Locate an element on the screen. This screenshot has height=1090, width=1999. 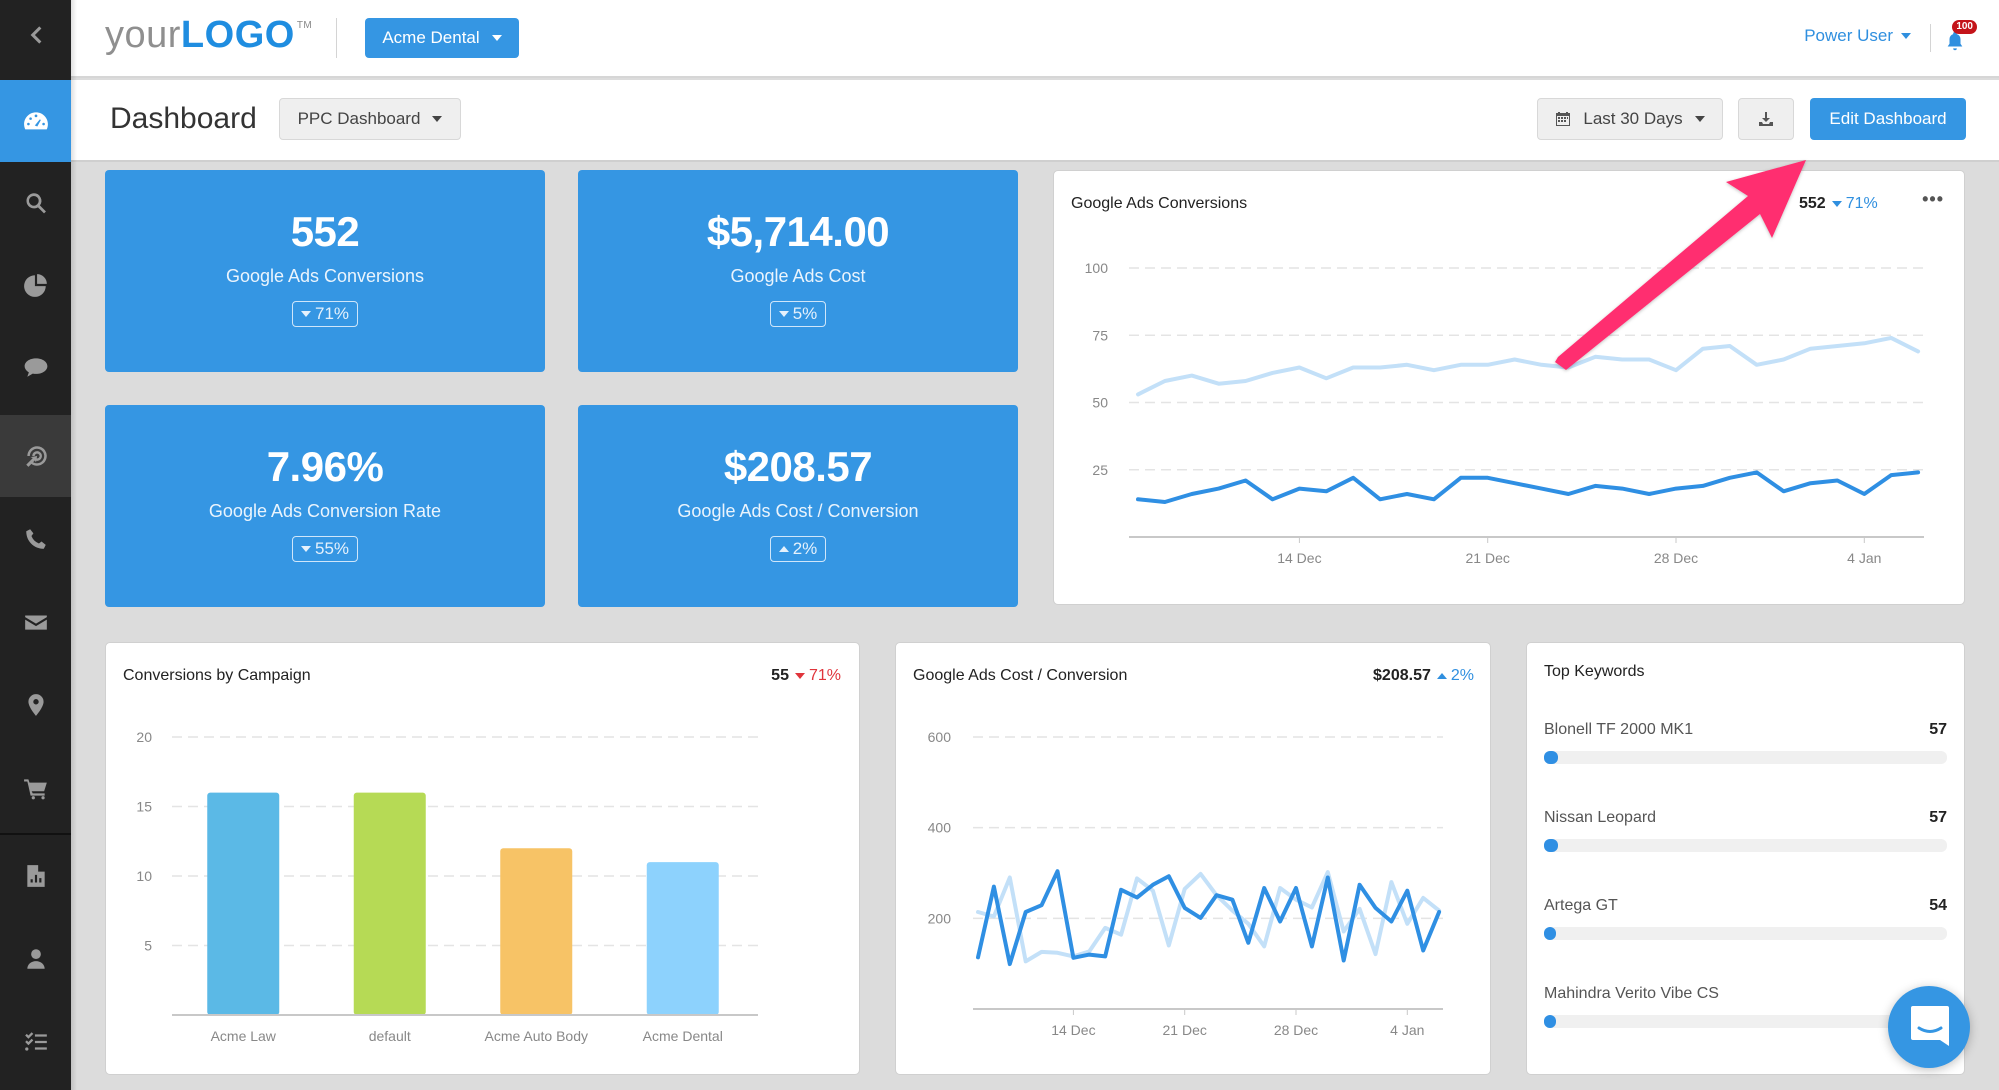
dashboard-selector: PPC Dashboard is located at coordinates (370, 119).